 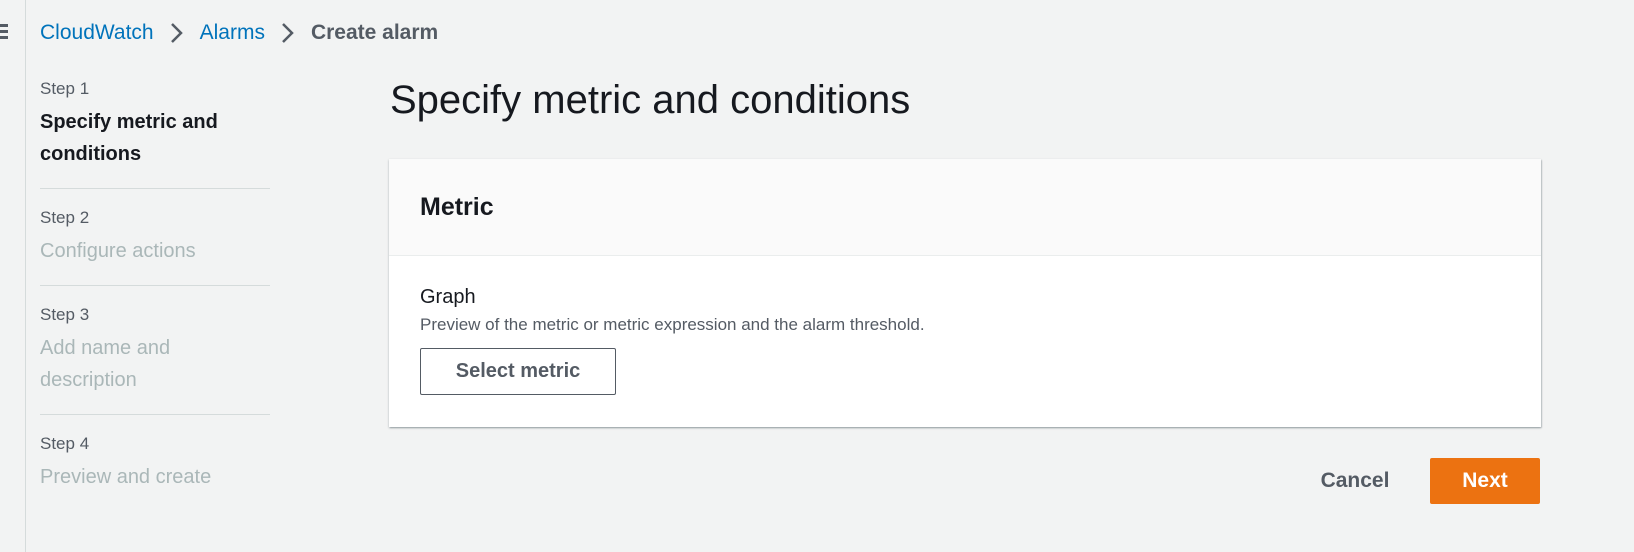 What do you see at coordinates (155, 251) in the screenshot?
I see `step-title: Configure actions` at bounding box center [155, 251].